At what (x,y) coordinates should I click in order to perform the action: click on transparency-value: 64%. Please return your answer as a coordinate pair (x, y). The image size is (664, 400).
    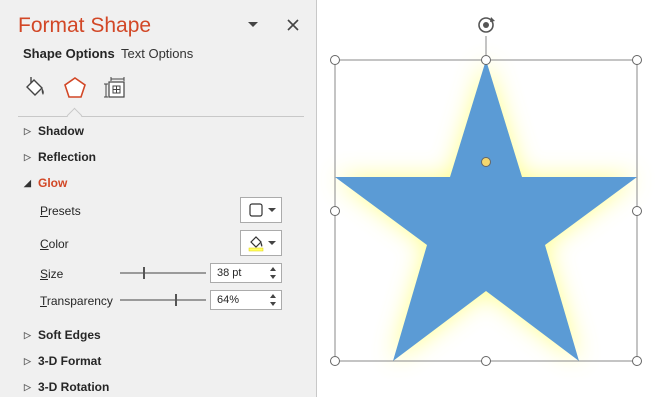
    Looking at the image, I should click on (228, 300).